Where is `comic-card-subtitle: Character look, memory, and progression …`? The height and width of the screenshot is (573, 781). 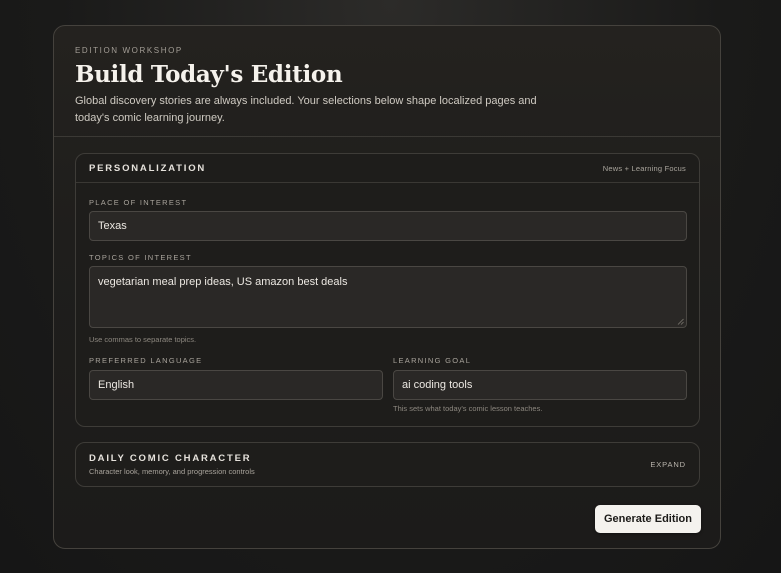 comic-card-subtitle: Character look, memory, and progression … is located at coordinates (172, 471).